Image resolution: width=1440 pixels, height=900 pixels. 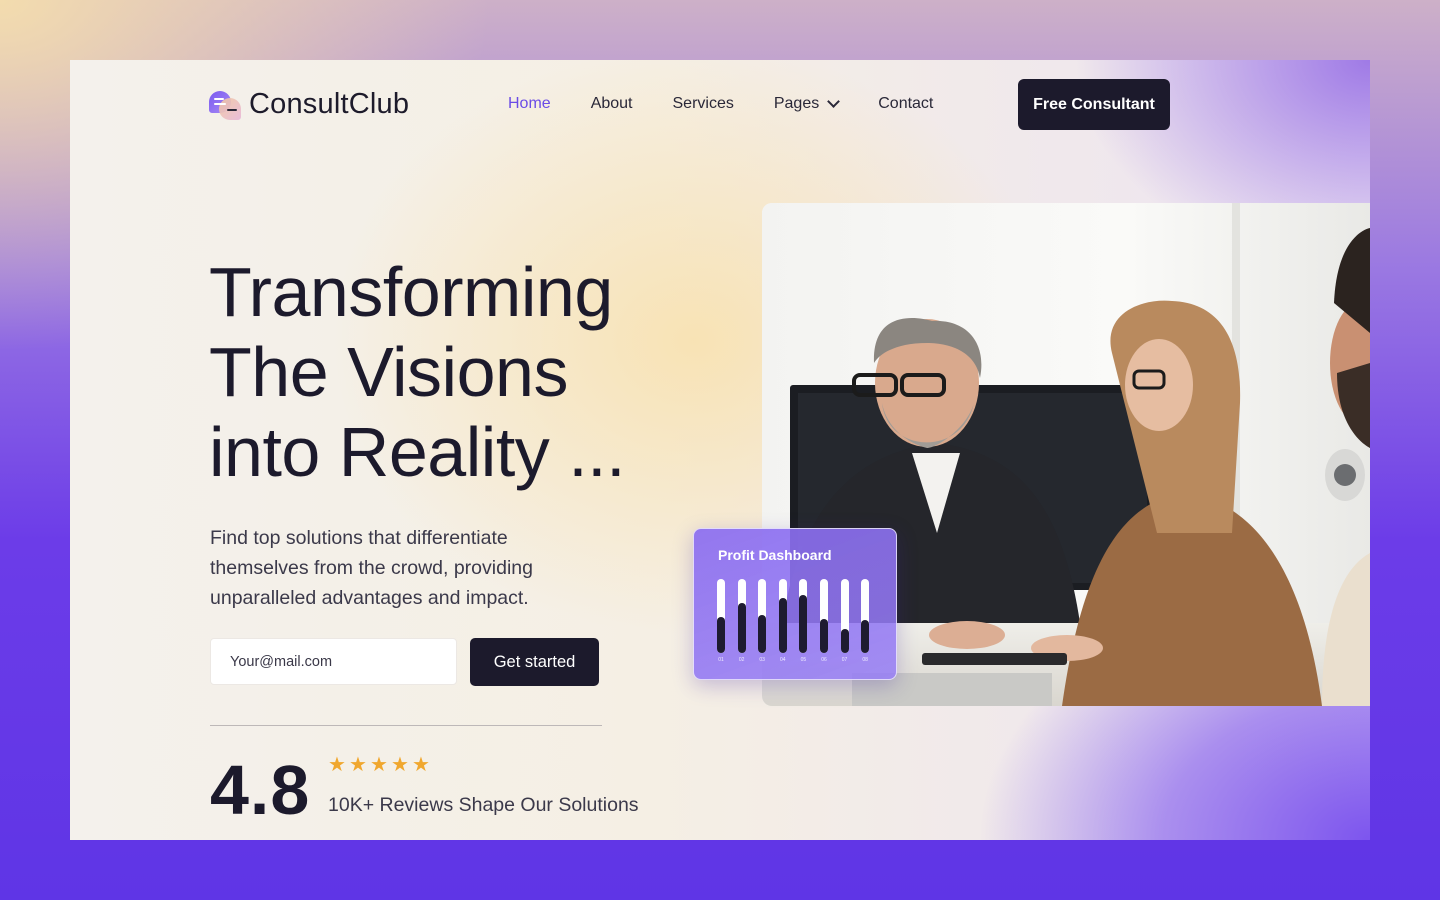 I want to click on dashboard-bar: 08, so click(x=865, y=621).